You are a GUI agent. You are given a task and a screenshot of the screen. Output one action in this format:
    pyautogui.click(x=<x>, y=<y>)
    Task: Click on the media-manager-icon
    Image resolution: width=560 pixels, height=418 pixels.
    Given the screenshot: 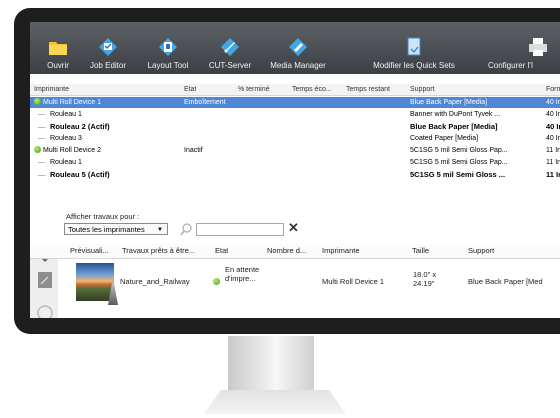 What is the action you would take?
    pyautogui.click(x=298, y=47)
    